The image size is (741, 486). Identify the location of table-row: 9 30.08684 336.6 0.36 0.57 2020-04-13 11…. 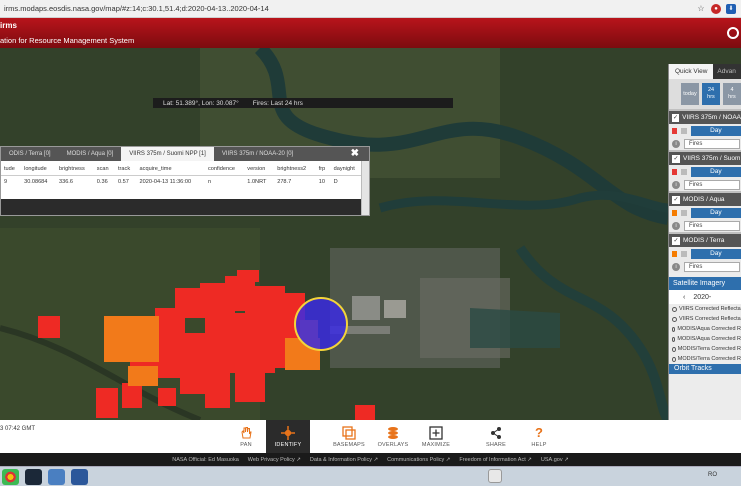
(182, 182).